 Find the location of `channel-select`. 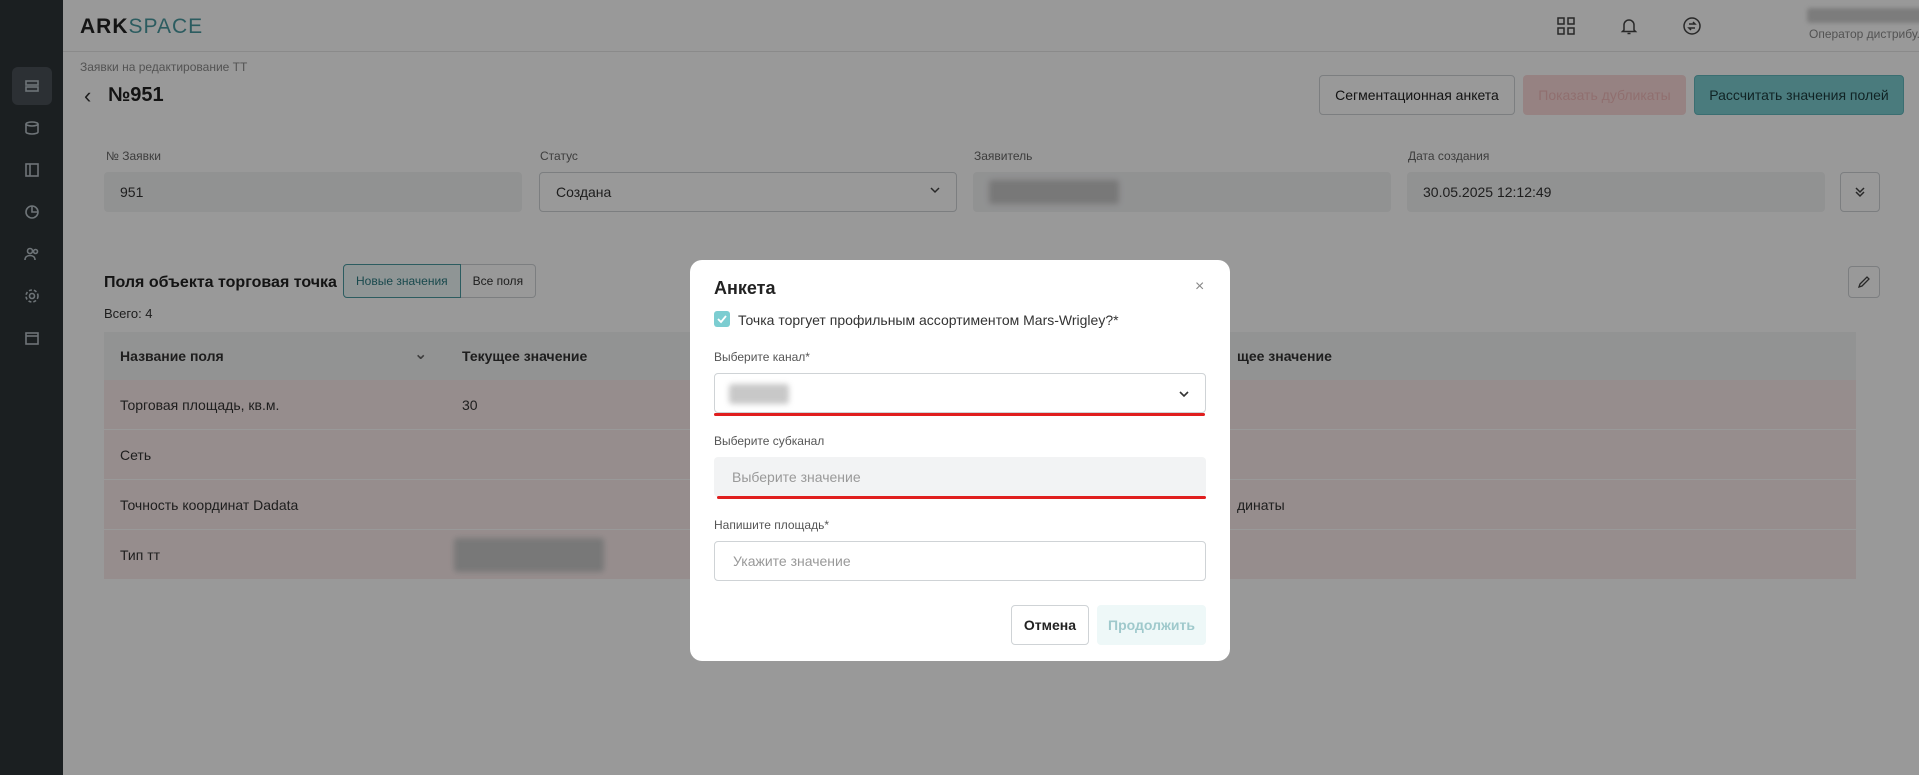

channel-select is located at coordinates (960, 393).